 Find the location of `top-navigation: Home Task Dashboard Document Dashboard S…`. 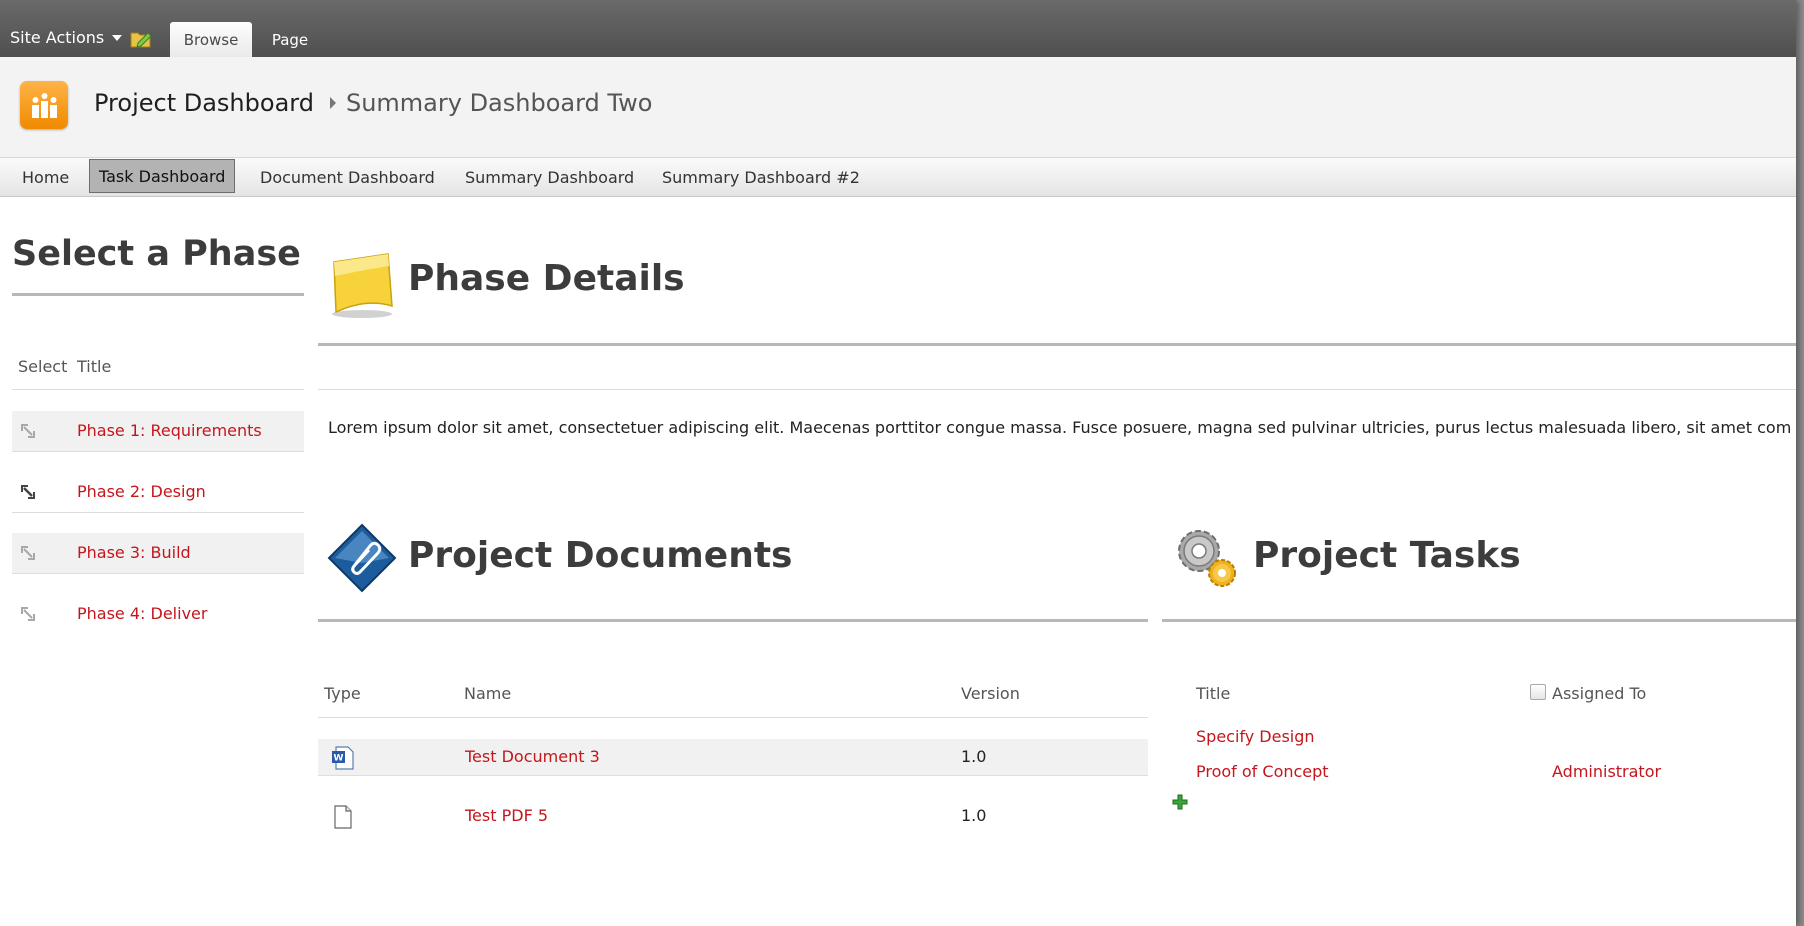

top-navigation: Home Task Dashboard Document Dashboard S… is located at coordinates (898, 177).